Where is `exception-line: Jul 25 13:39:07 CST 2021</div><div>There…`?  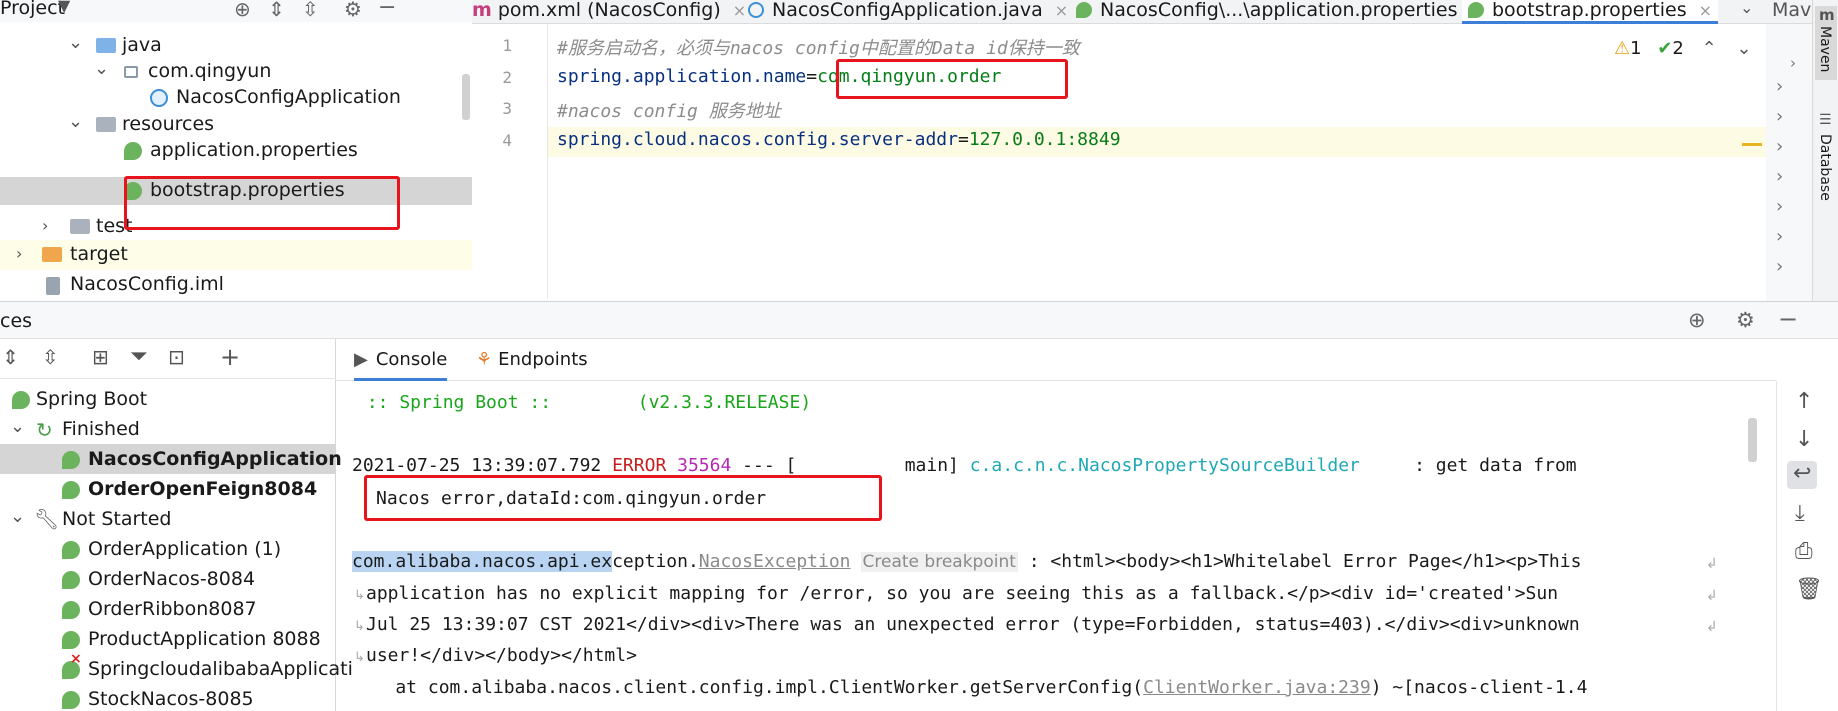
exception-line: Jul 25 13:39:07 CST 2021</div><div>There… is located at coordinates (973, 624).